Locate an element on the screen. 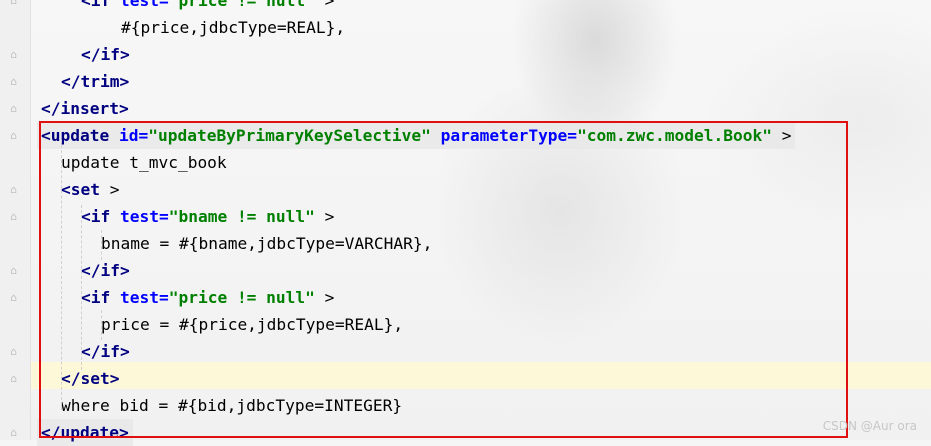 This screenshot has width=931, height=446. code-line: </if> is located at coordinates (105, 54).